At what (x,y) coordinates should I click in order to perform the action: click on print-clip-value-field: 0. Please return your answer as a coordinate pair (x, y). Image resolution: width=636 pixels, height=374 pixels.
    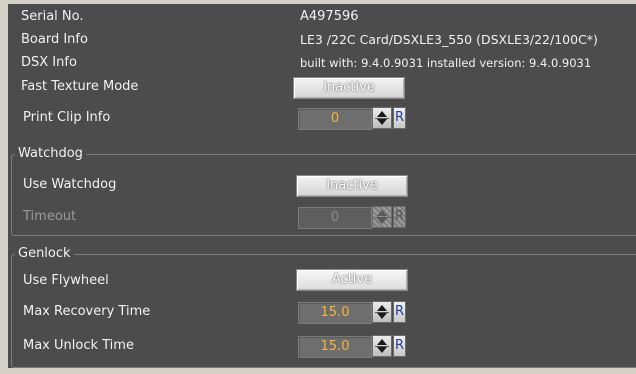
    Looking at the image, I should click on (335, 119).